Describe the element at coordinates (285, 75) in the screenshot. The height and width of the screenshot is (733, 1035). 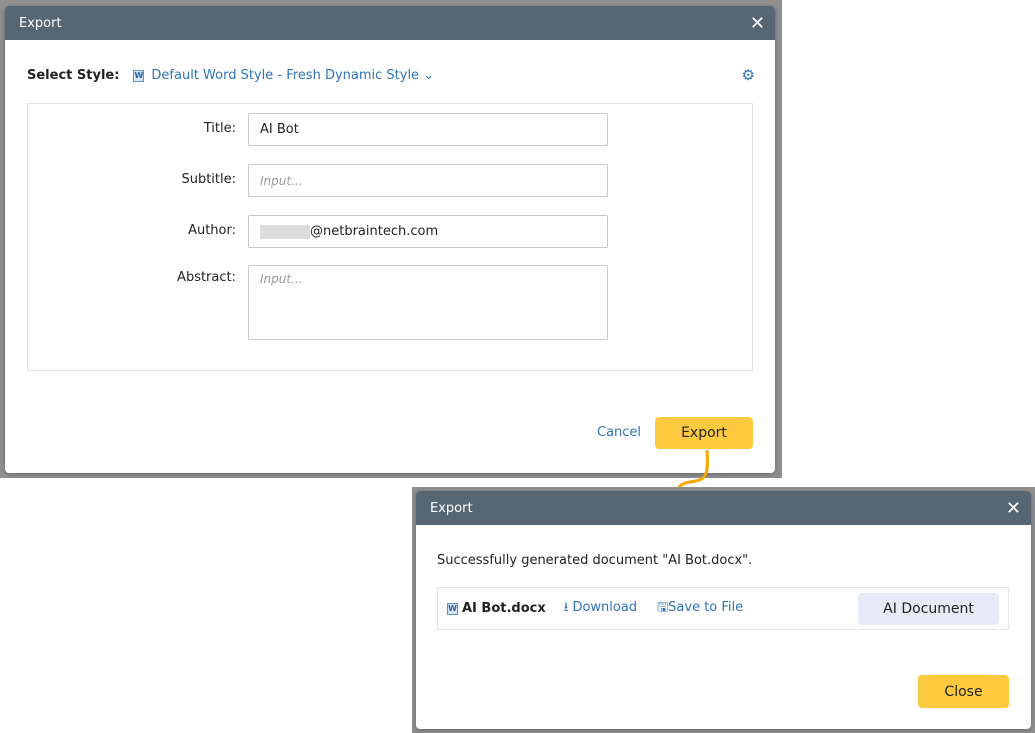
I see `style-value: Default Word Style - Fresh Dynamic Style` at that location.